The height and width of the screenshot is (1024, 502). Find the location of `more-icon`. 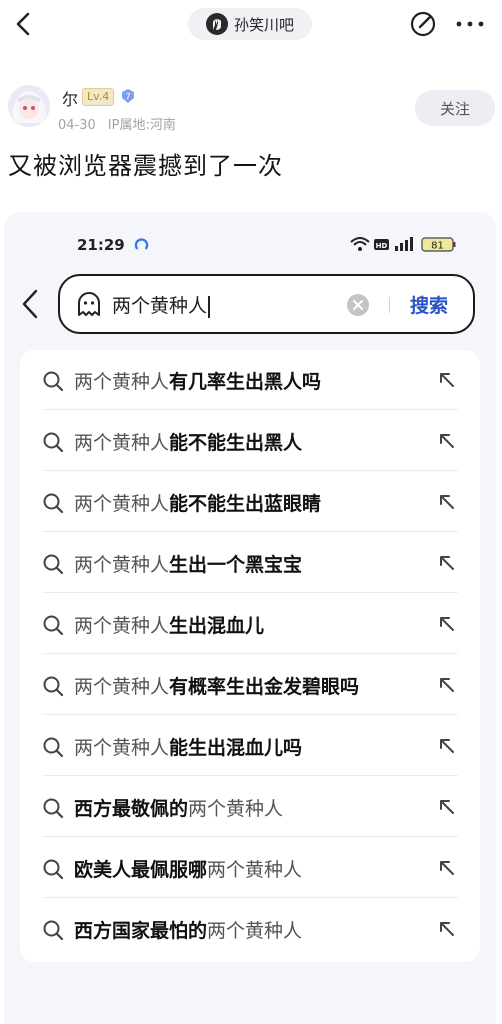

more-icon is located at coordinates (470, 24).